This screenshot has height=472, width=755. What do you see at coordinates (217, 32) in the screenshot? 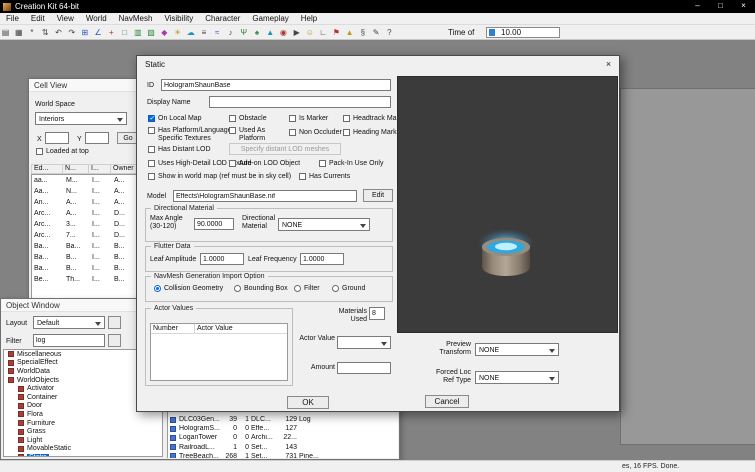
I see `water-icon: ≈` at bounding box center [217, 32].